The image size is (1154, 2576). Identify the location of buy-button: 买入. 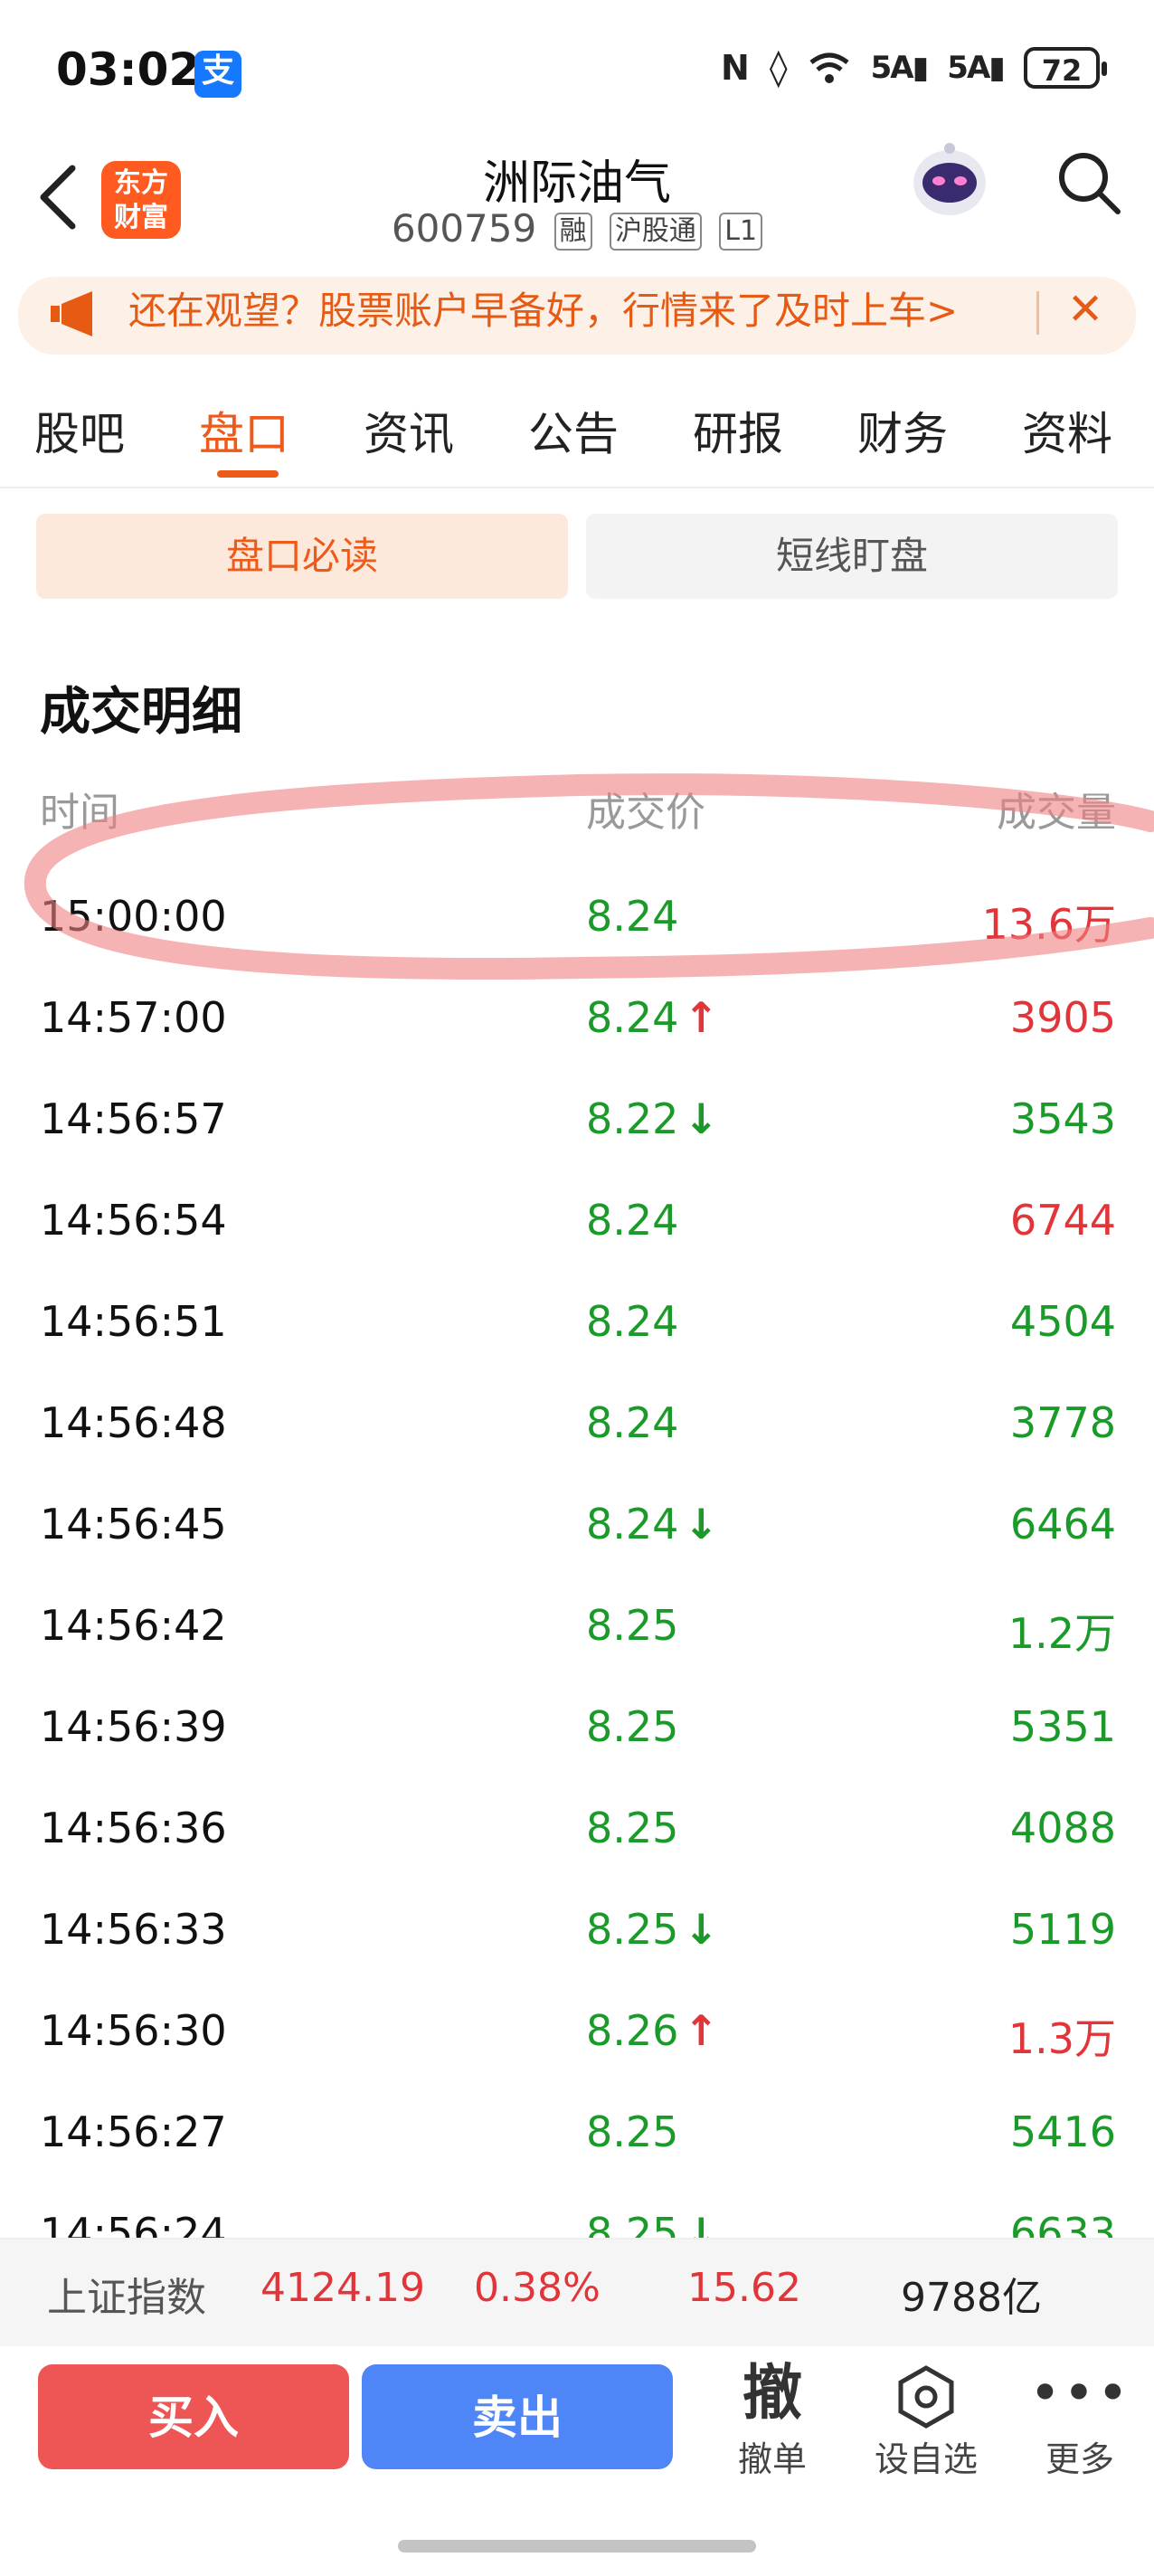
(193, 2416).